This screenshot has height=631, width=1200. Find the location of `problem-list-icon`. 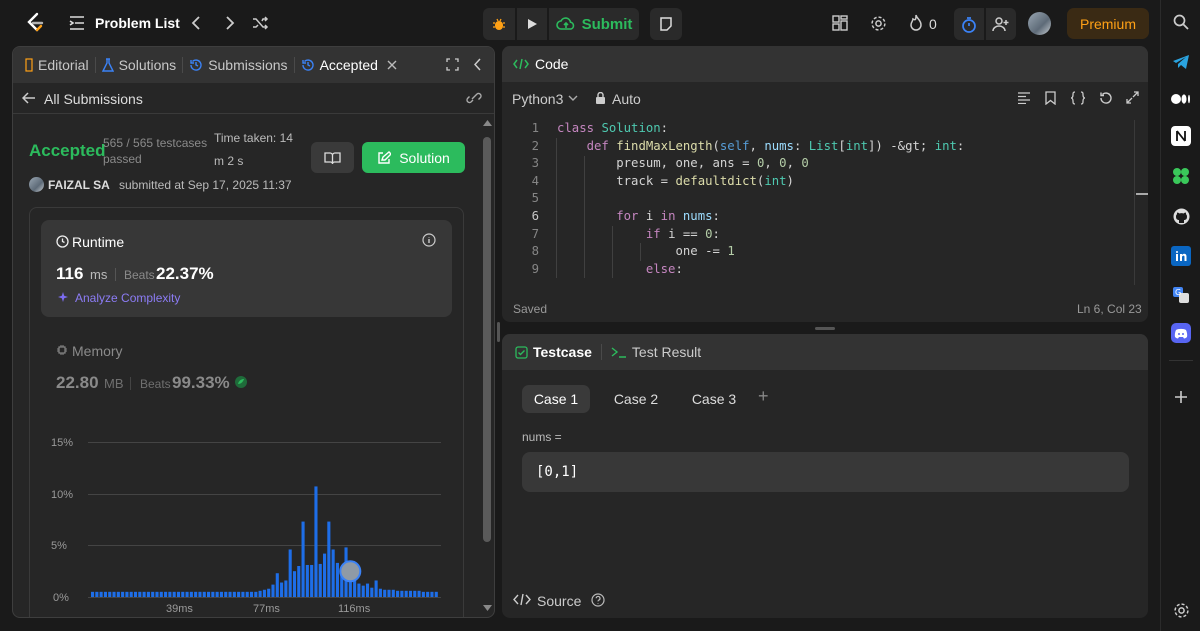

problem-list-icon is located at coordinates (77, 23).